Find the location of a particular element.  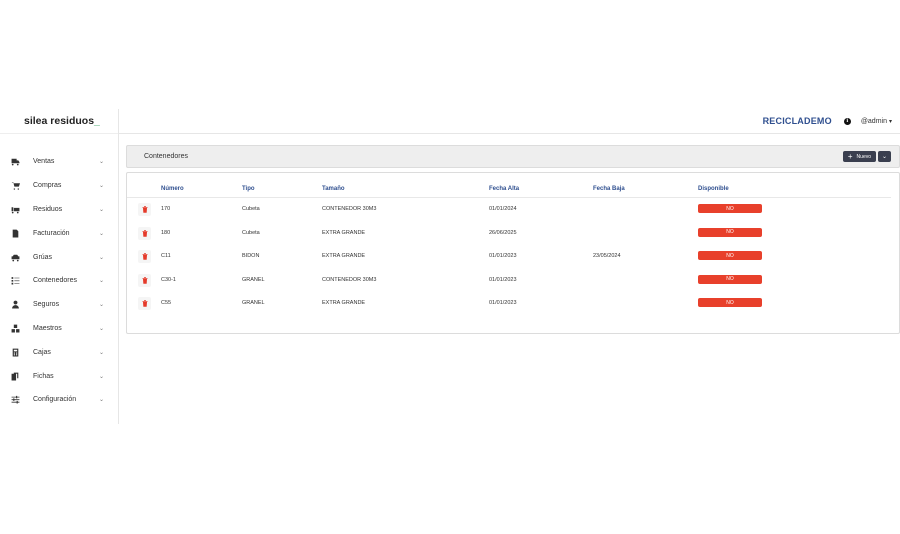

sidebar-item-label: Fichas is located at coordinates (43, 376).